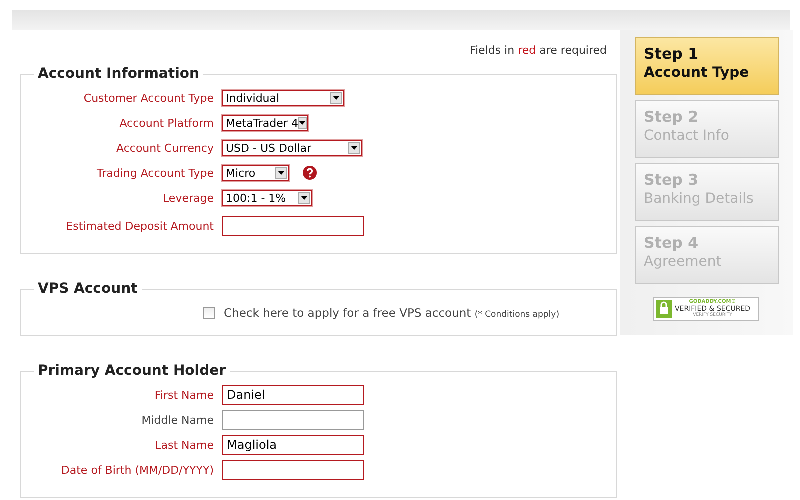 Image resolution: width=800 pixels, height=500 pixels. What do you see at coordinates (664, 309) in the screenshot?
I see `padlock-icon` at bounding box center [664, 309].